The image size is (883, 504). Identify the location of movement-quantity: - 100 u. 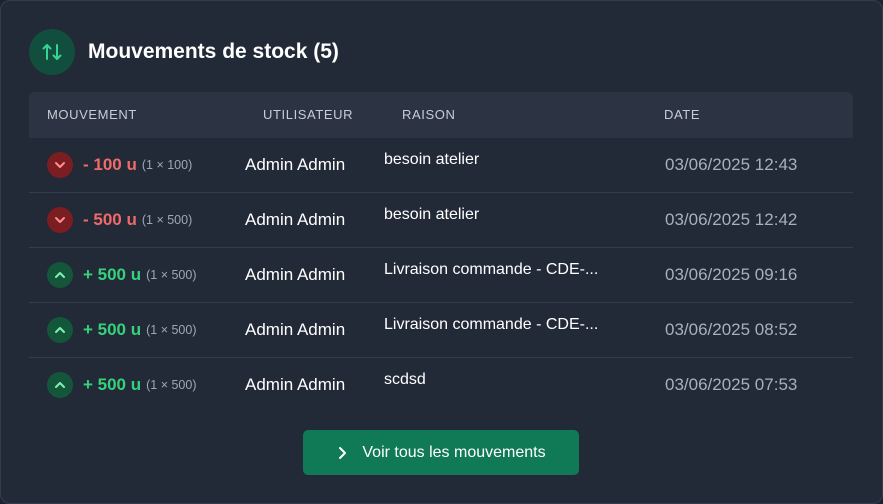
(110, 164).